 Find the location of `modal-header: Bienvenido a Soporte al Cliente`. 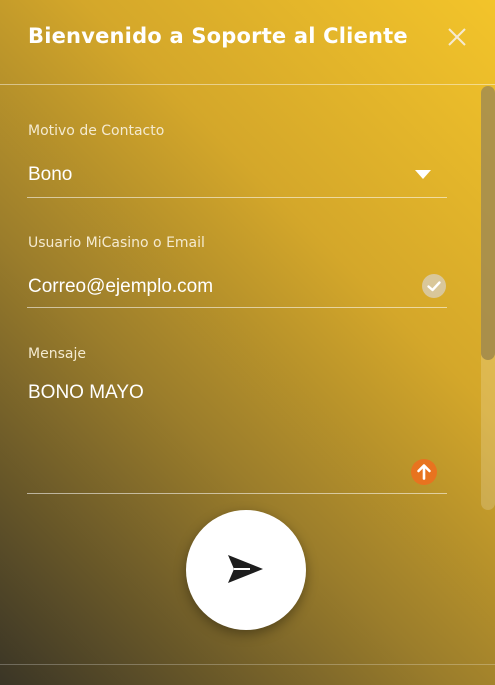

modal-header: Bienvenido a Soporte al Cliente is located at coordinates (247, 42).